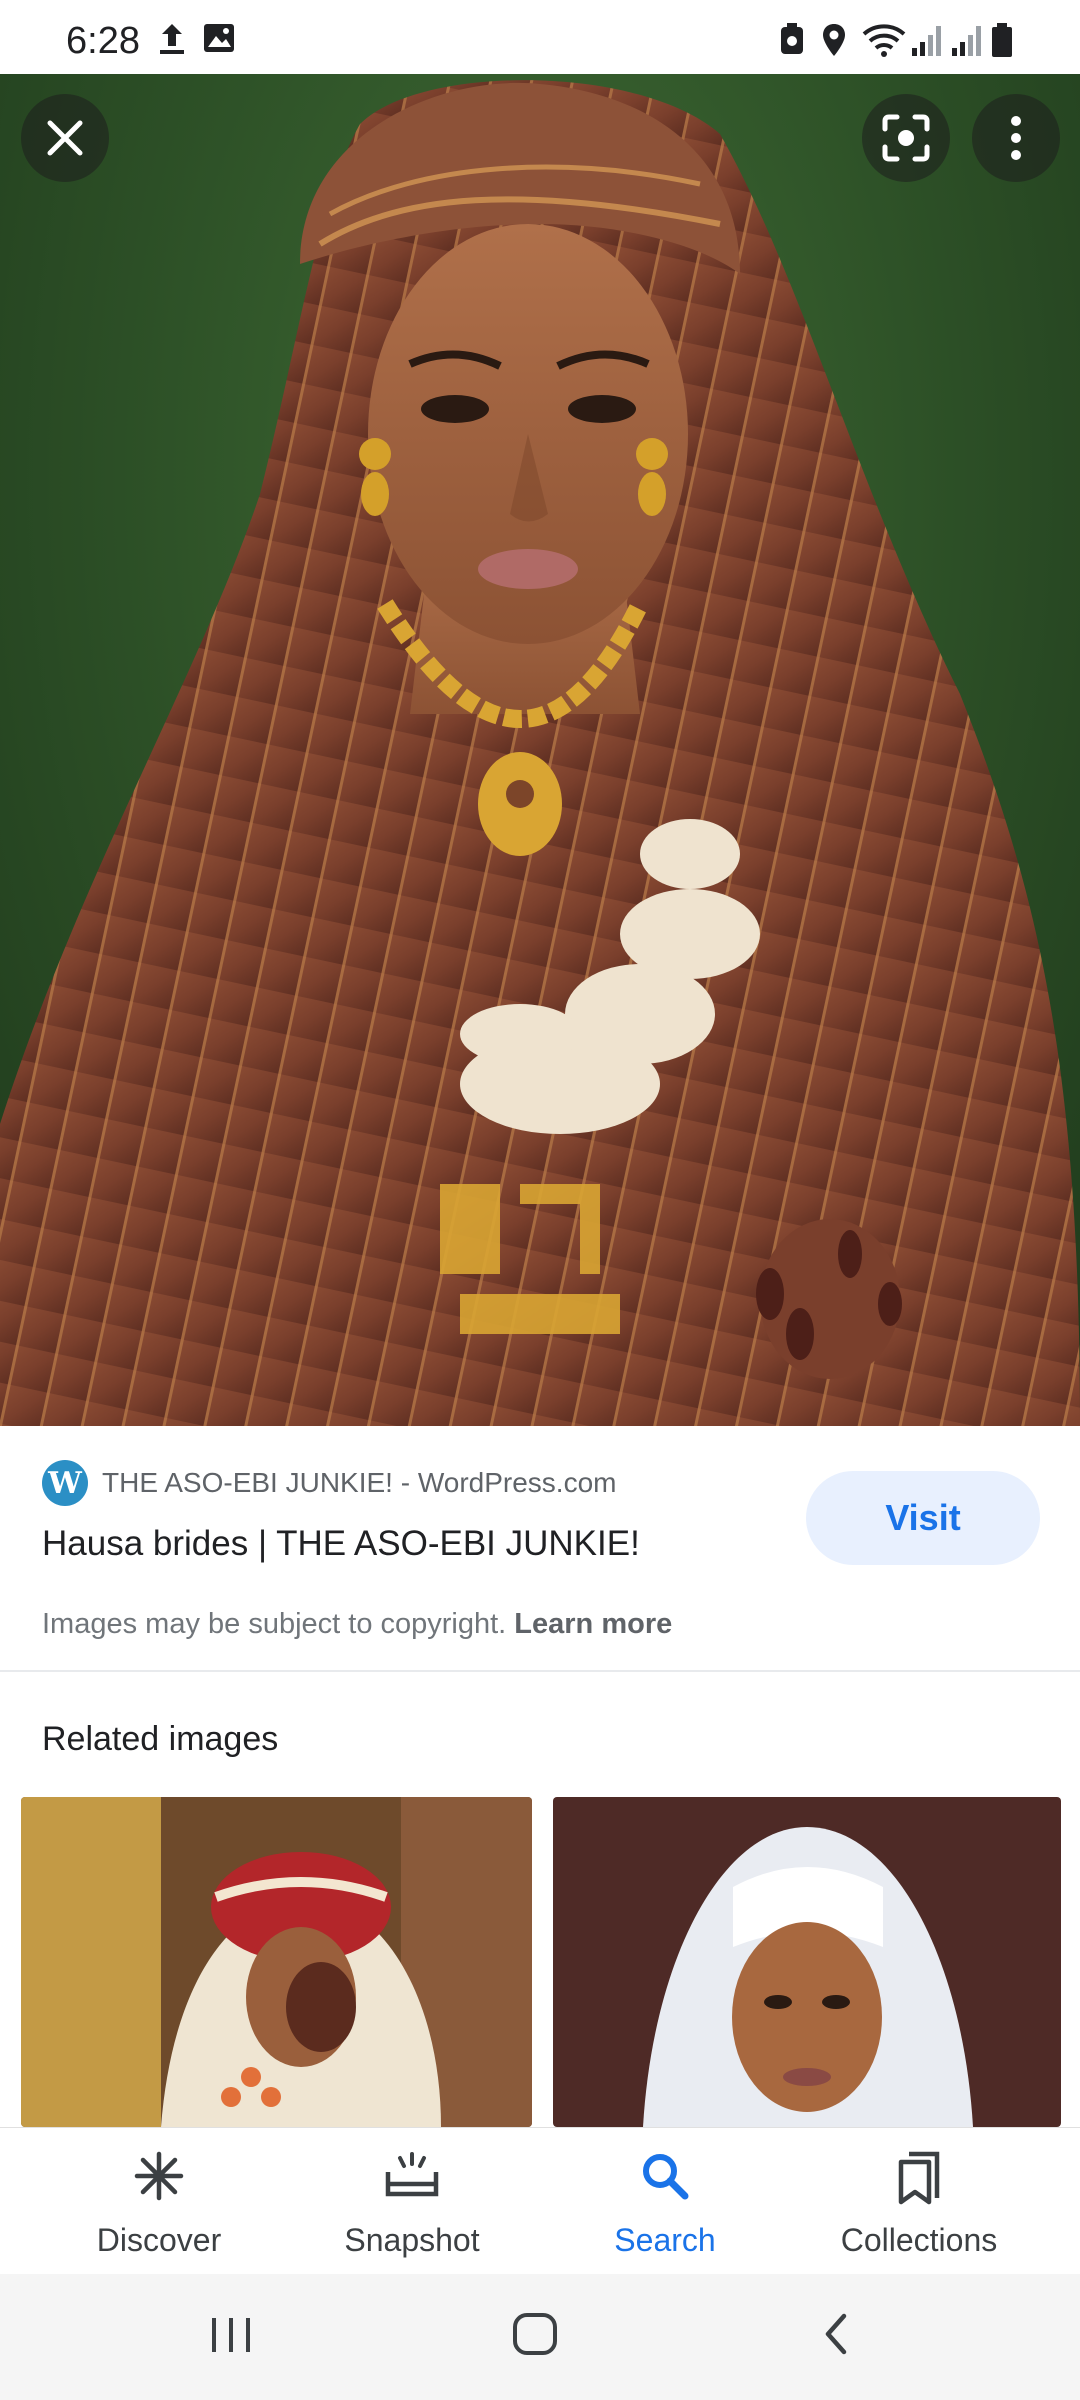 The image size is (1080, 2400). Describe the element at coordinates (535, 2334) in the screenshot. I see `home-icon` at that location.